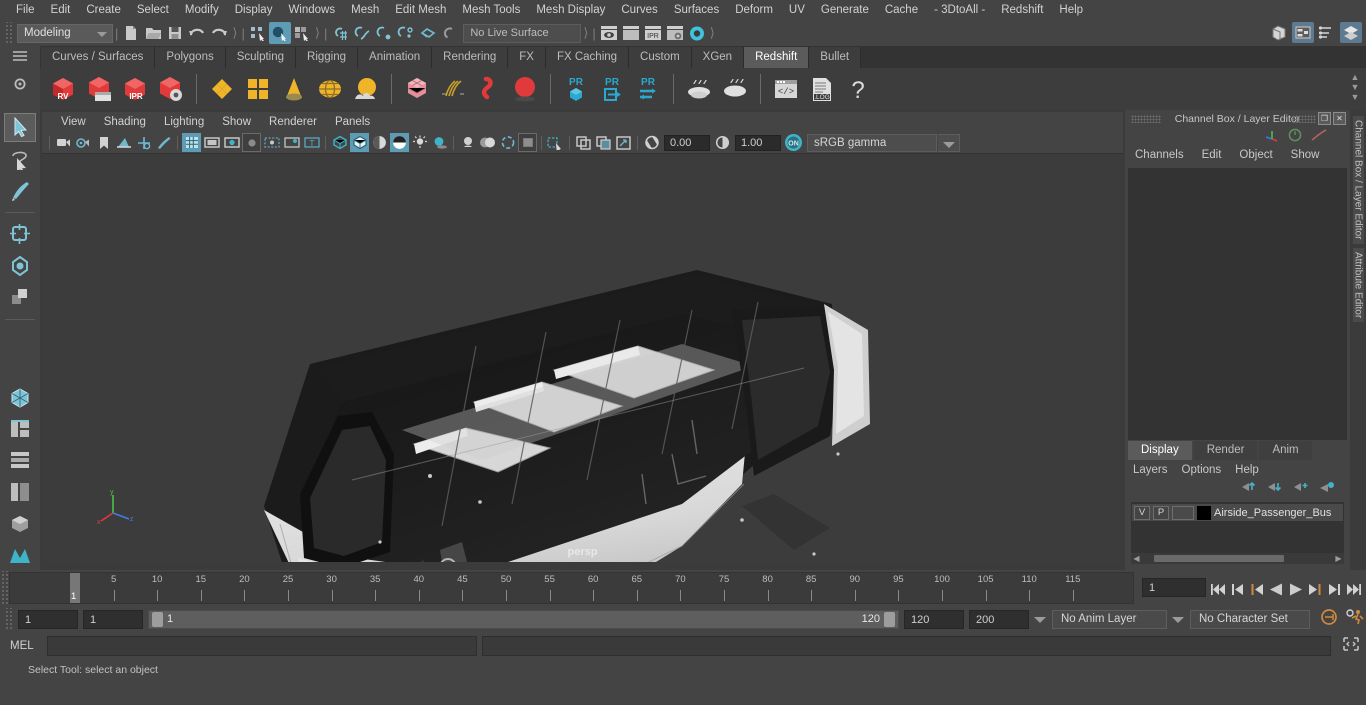  I want to click on shelf-tab-fx: FX, so click(527, 57).